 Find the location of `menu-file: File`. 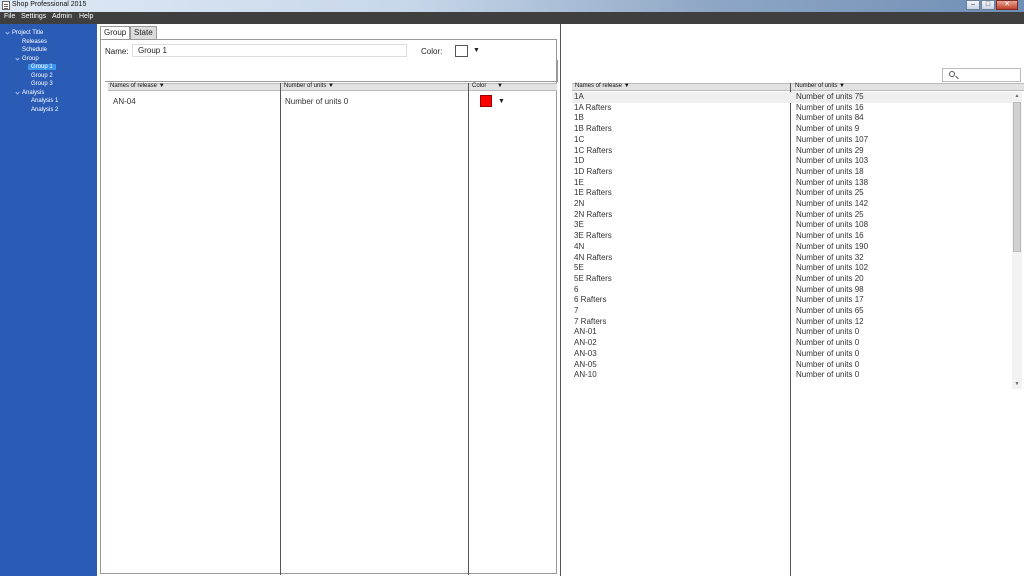

menu-file: File is located at coordinates (9, 16).